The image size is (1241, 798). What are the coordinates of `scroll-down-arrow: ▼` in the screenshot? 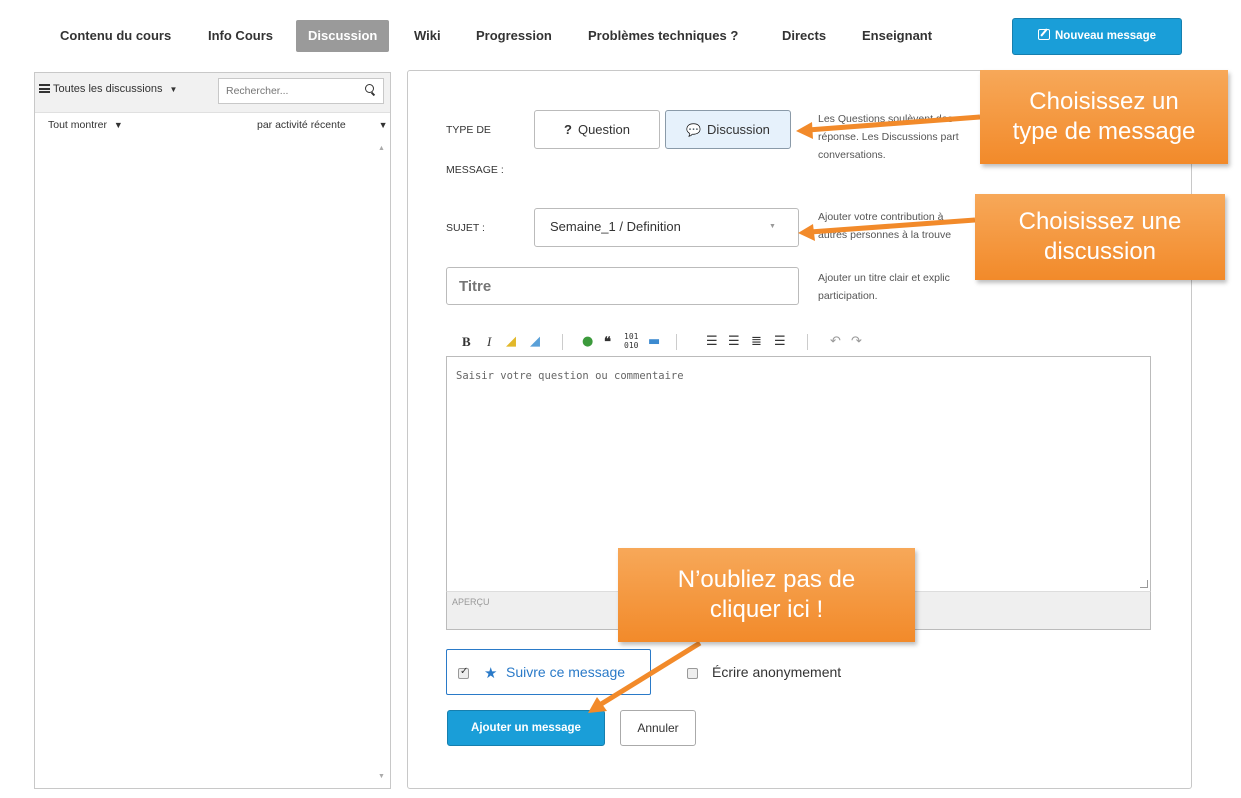 It's located at (381, 776).